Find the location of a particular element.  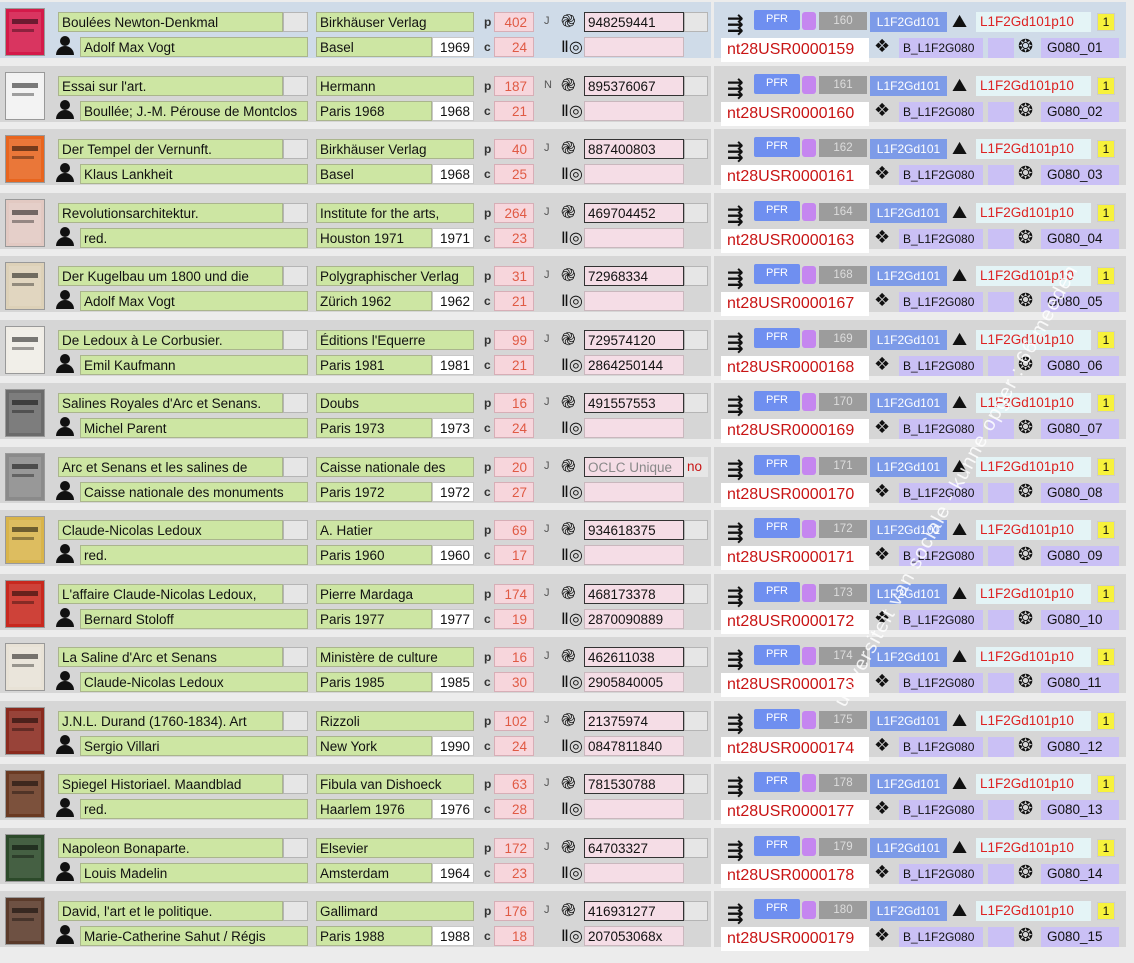

isbn-field: 207053068x is located at coordinates (634, 936).